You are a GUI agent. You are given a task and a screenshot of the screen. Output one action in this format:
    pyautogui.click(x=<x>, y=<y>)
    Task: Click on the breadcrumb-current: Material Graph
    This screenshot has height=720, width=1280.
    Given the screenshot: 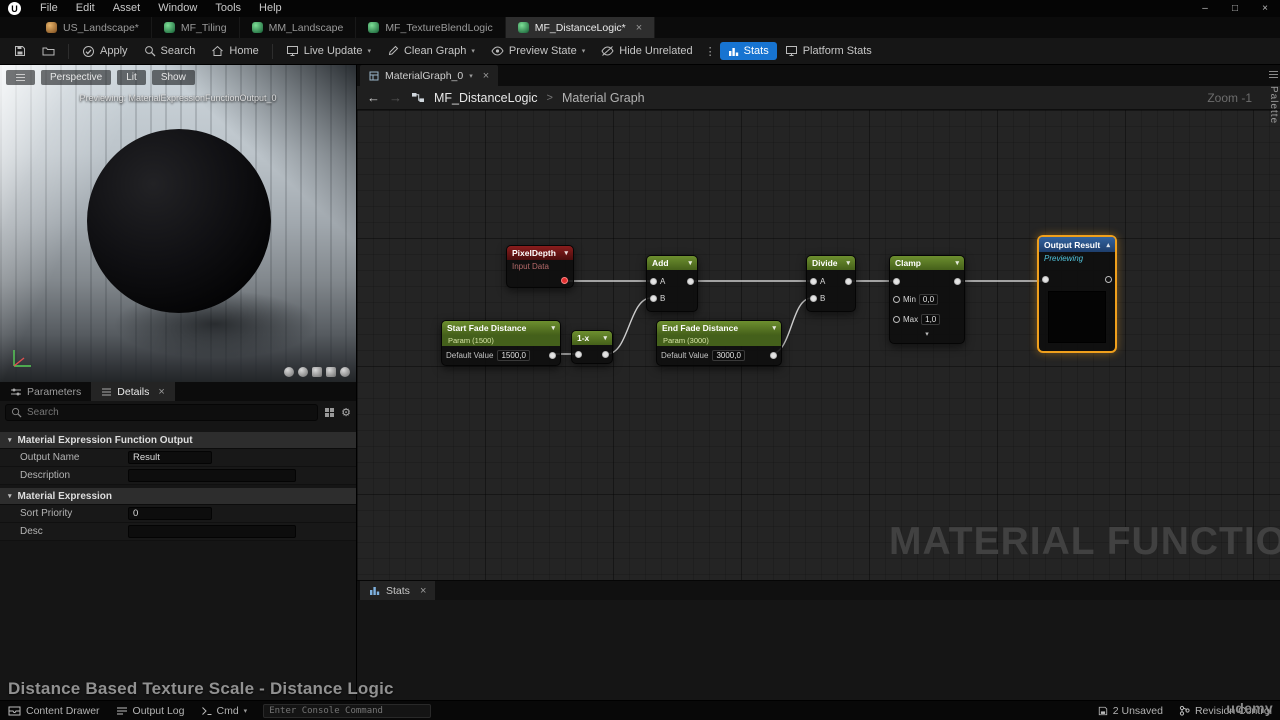 What is the action you would take?
    pyautogui.click(x=603, y=98)
    